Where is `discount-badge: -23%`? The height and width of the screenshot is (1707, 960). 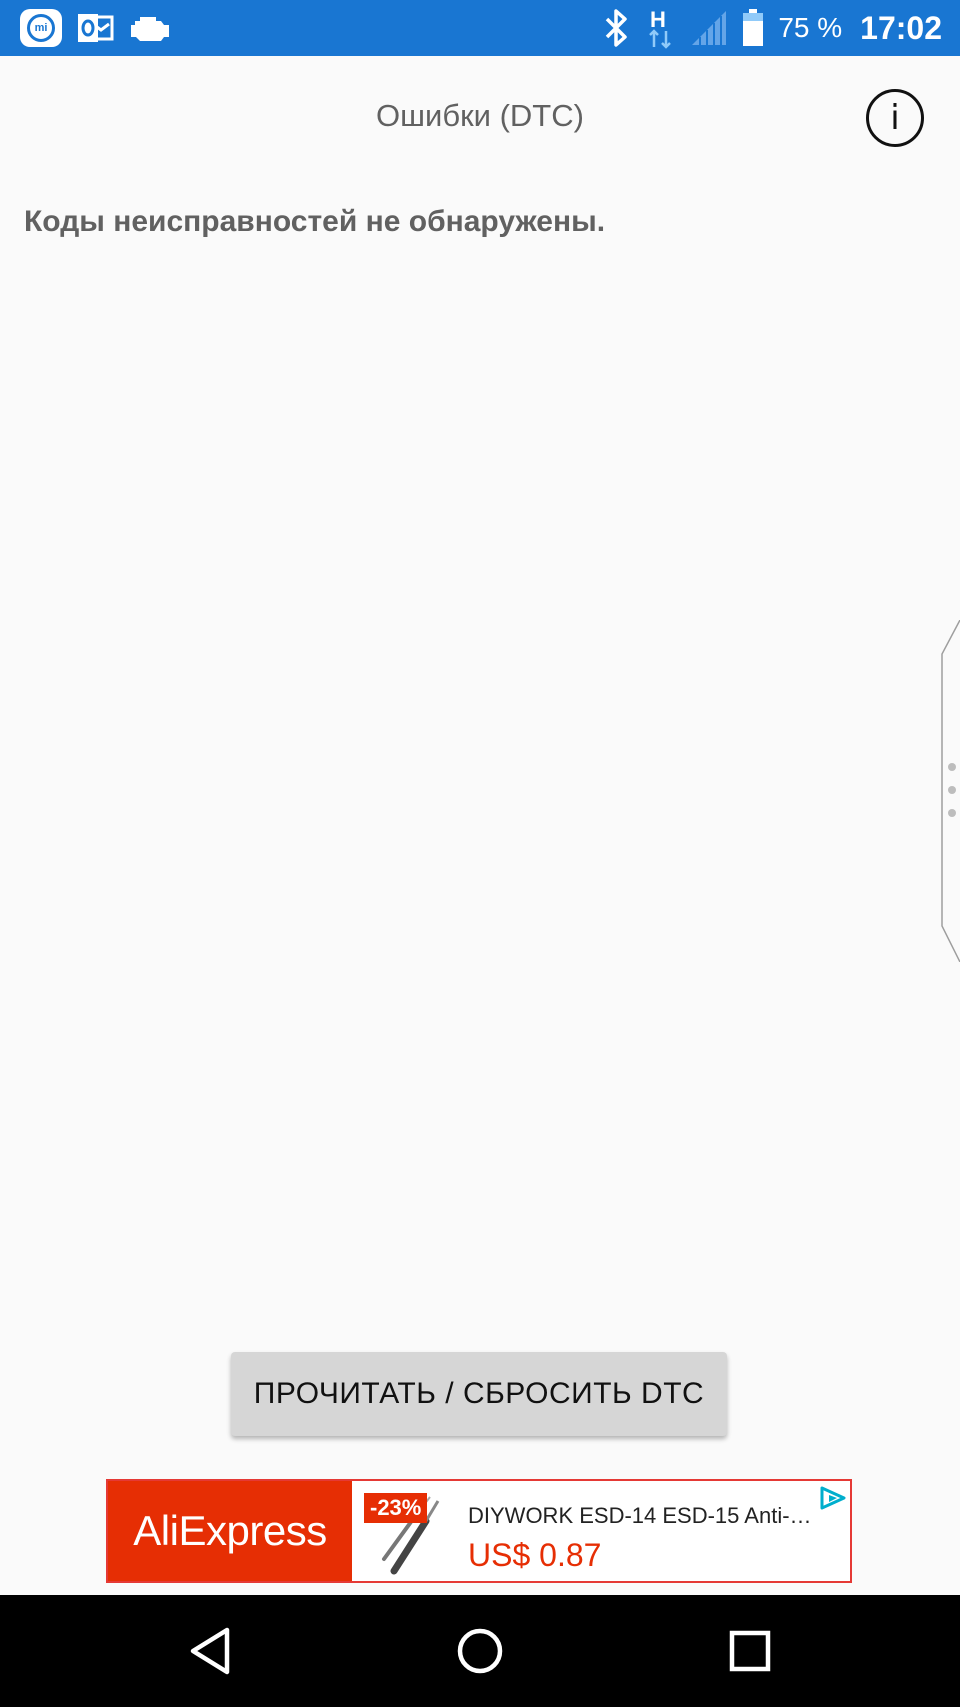 discount-badge: -23% is located at coordinates (396, 1508).